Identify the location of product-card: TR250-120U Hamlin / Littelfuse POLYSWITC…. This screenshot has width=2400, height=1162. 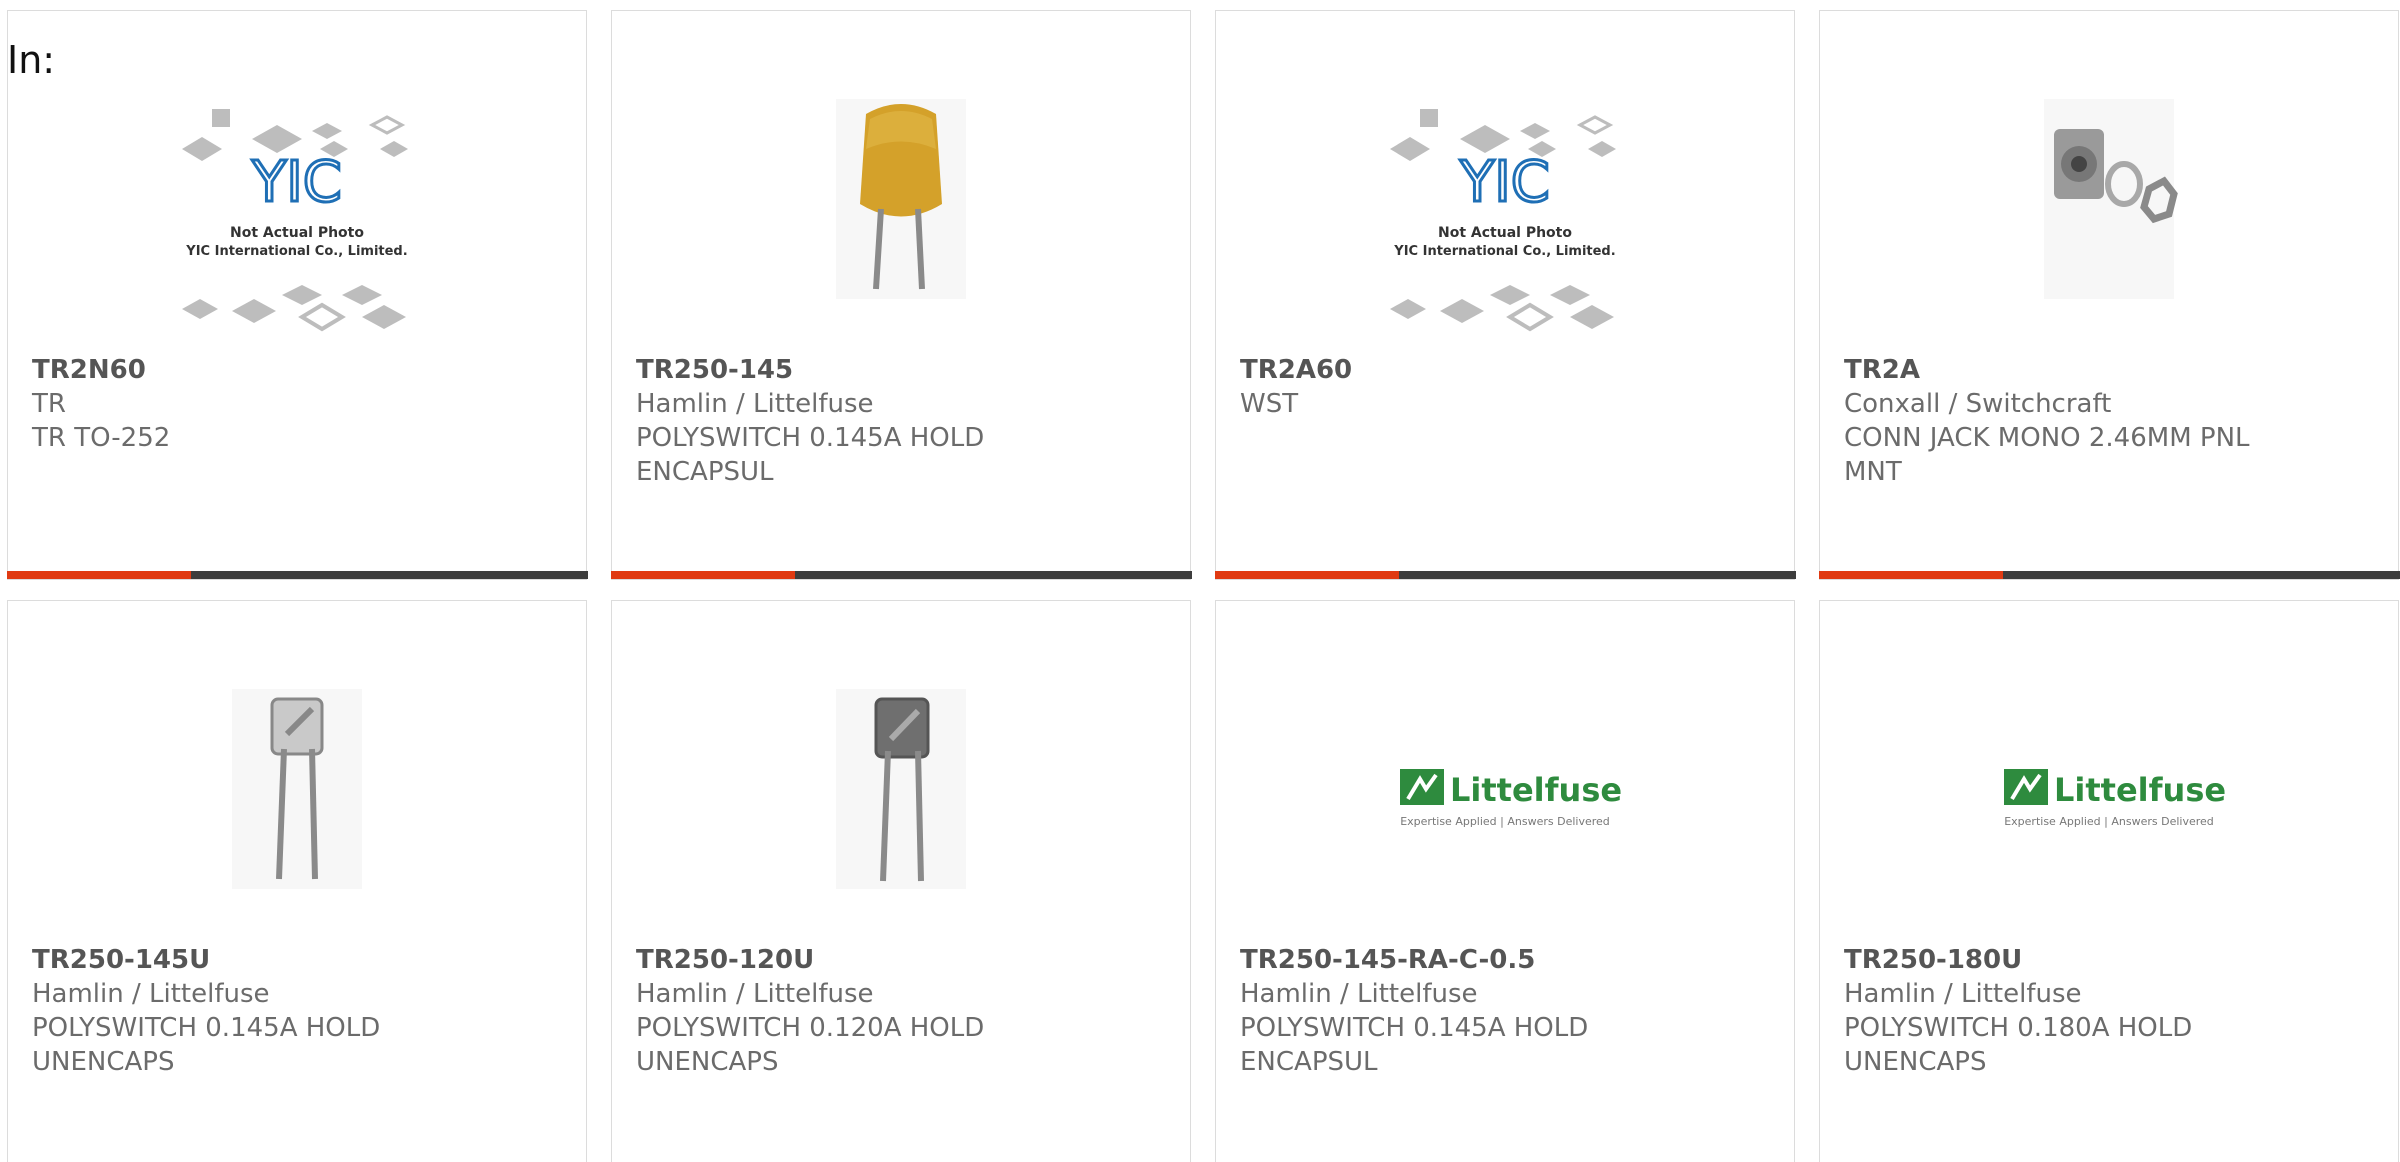
(901, 881).